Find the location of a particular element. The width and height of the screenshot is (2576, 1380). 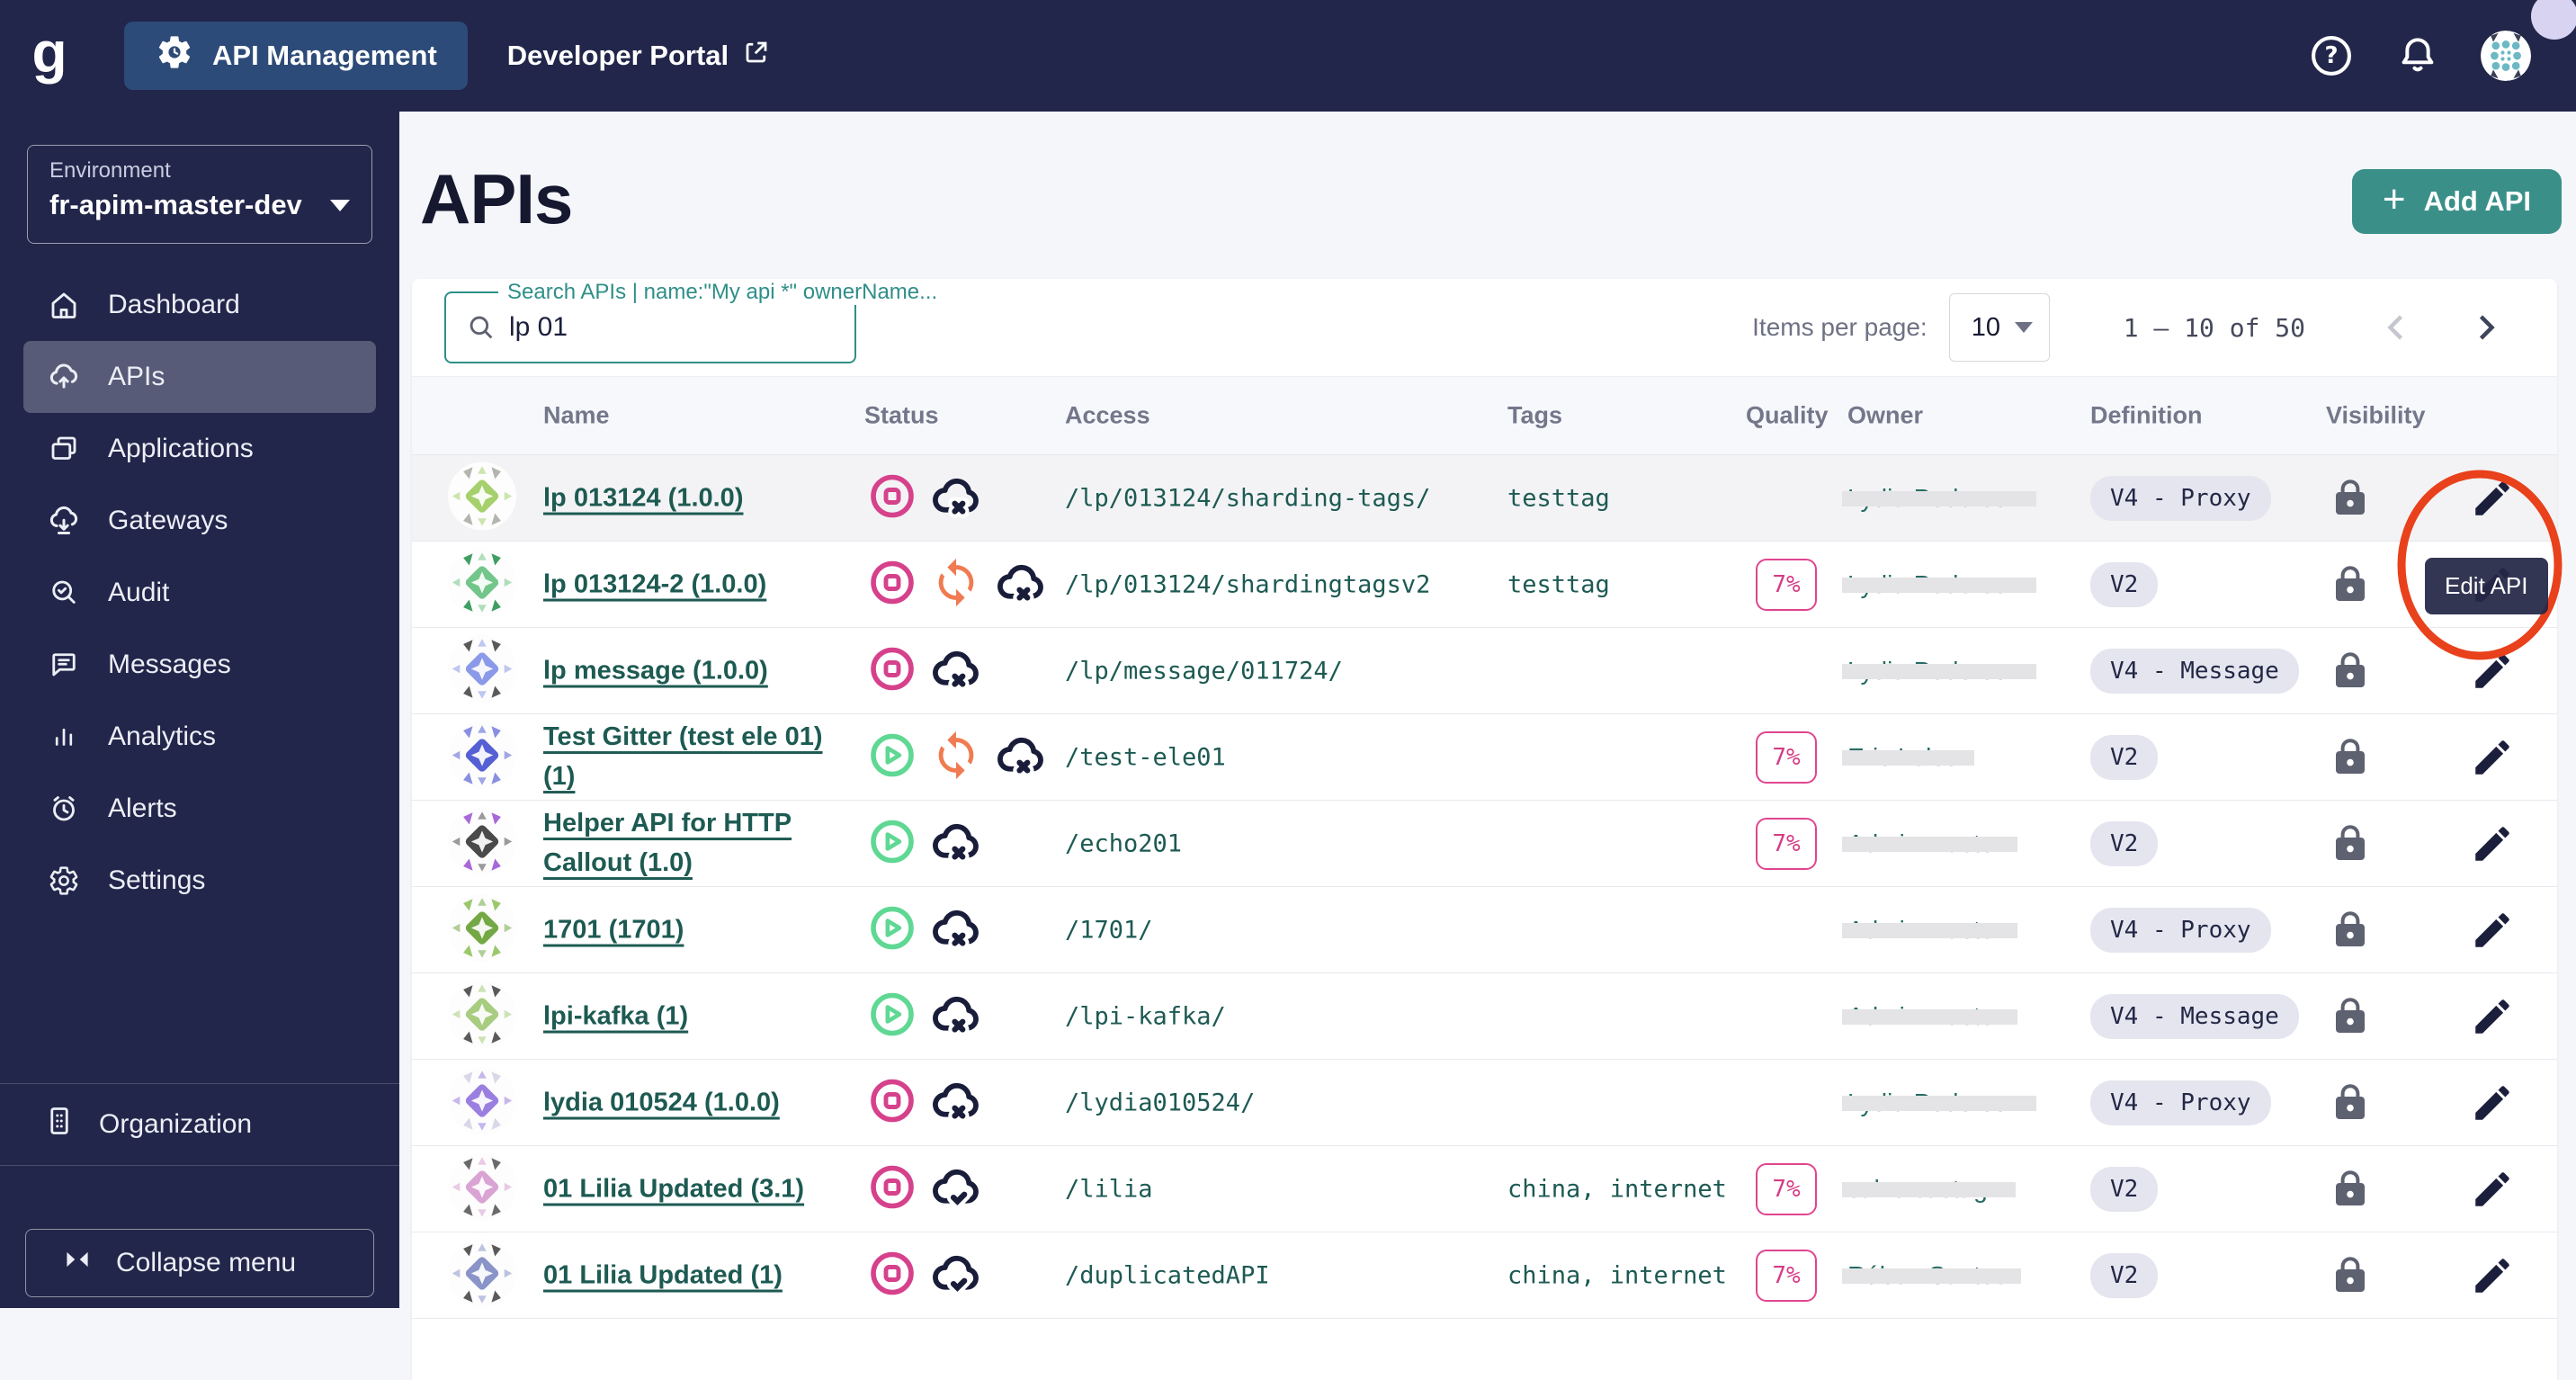

api-management-switcher: API Management is located at coordinates (296, 56).